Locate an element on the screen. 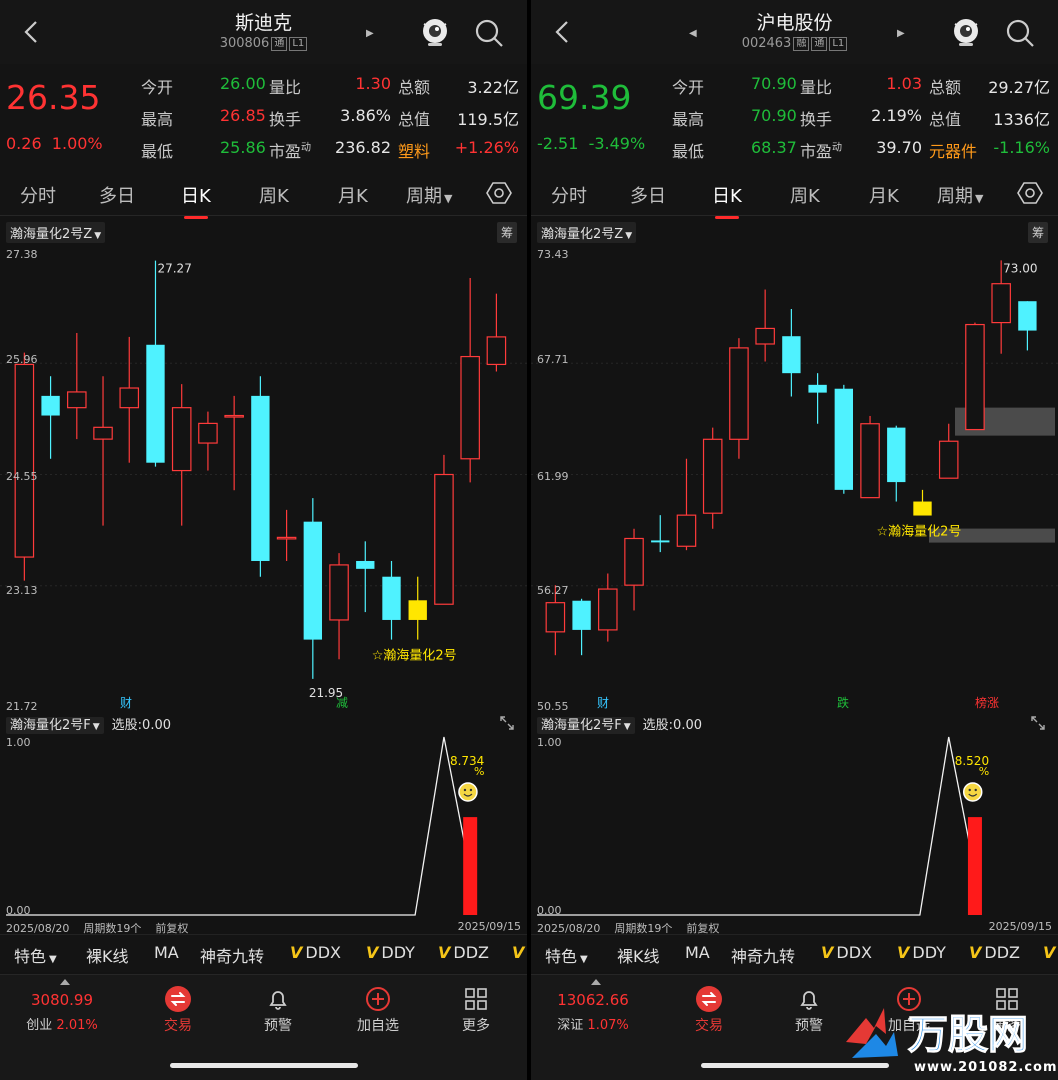 The height and width of the screenshot is (1080, 1058). bottom-nav-more: 更多 is located at coordinates (476, 1005).